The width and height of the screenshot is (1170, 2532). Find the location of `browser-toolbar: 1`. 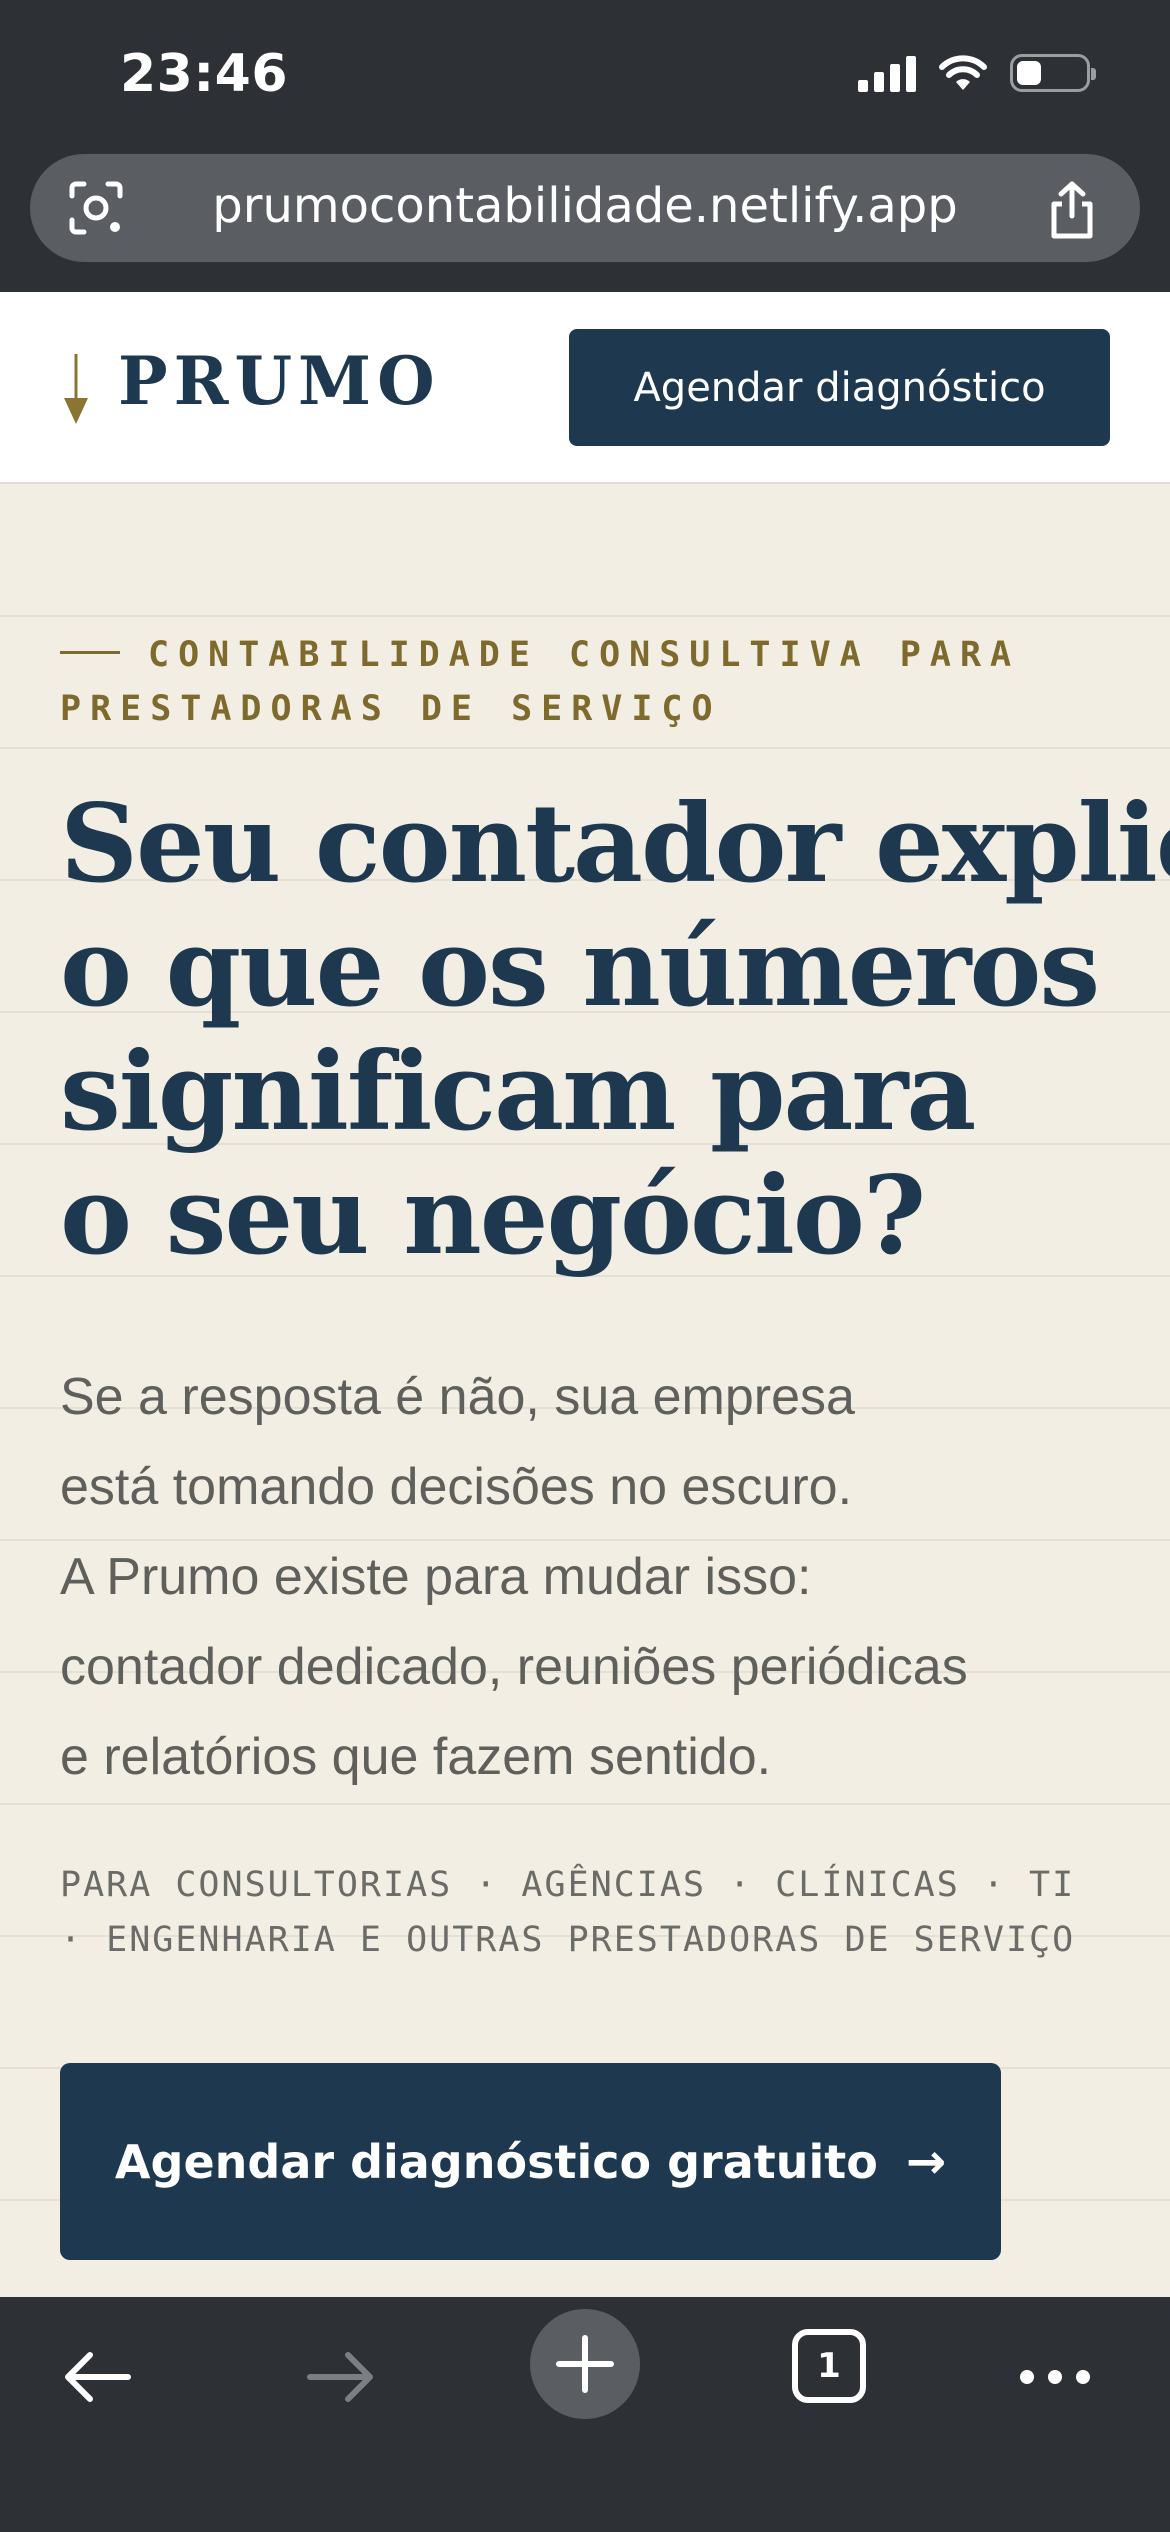

browser-toolbar: 1 is located at coordinates (585, 2414).